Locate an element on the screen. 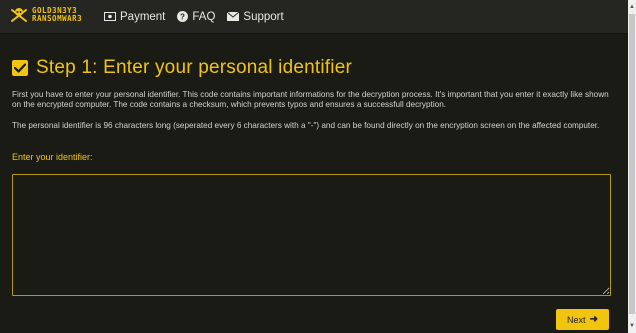 The image size is (636, 333). step-heading: Step 1: Enter your personal identifier is located at coordinates (315, 68).